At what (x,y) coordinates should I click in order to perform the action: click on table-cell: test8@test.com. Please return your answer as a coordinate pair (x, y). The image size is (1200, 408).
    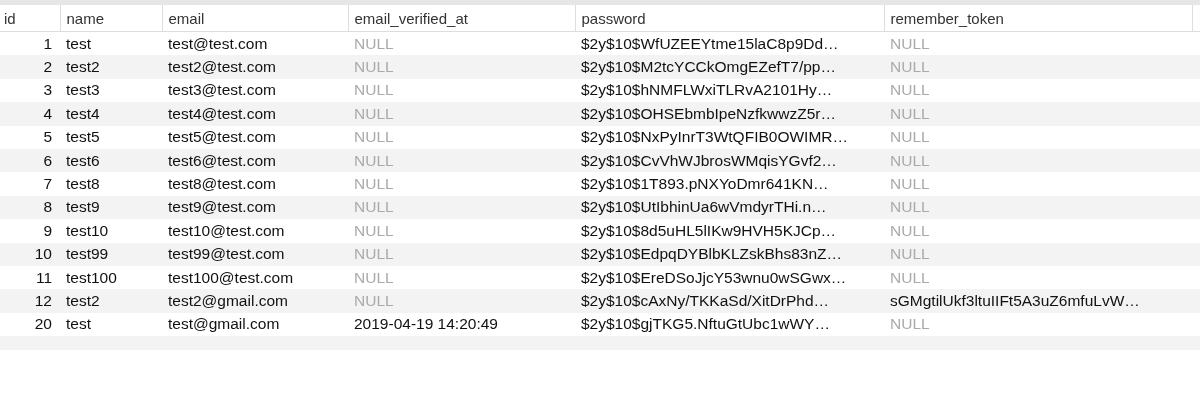
    Looking at the image, I should click on (255, 184).